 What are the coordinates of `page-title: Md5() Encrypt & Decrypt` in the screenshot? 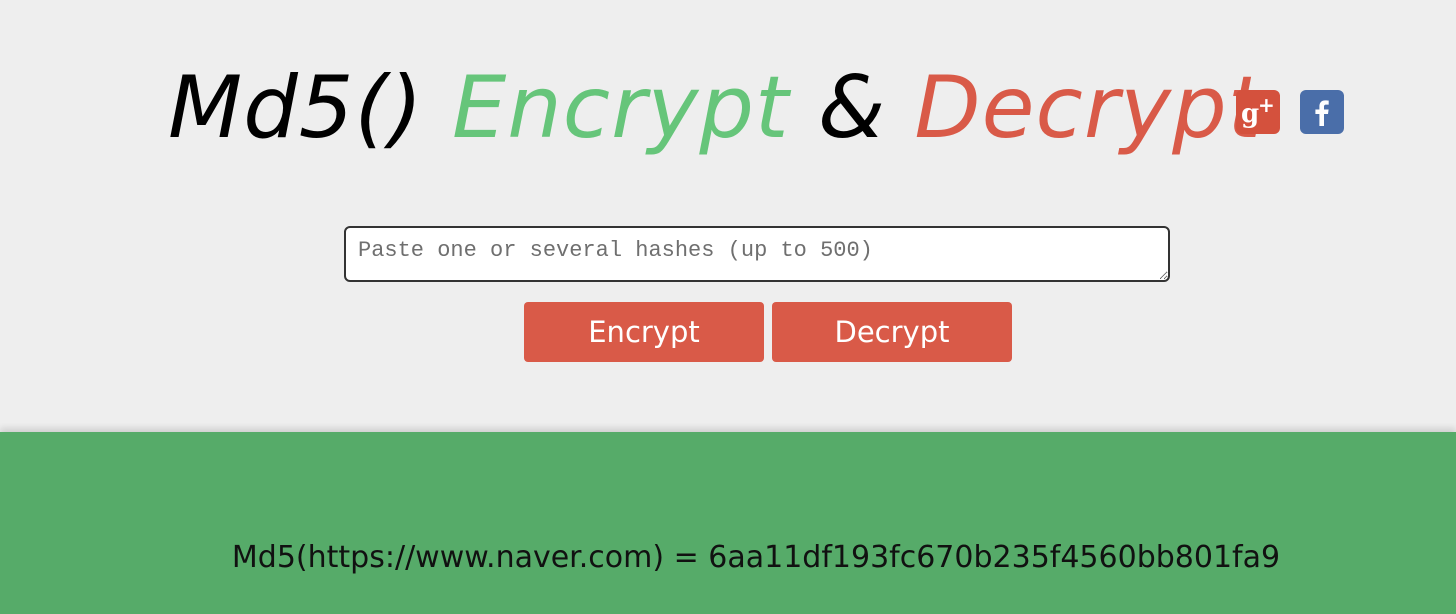 It's located at (715, 118).